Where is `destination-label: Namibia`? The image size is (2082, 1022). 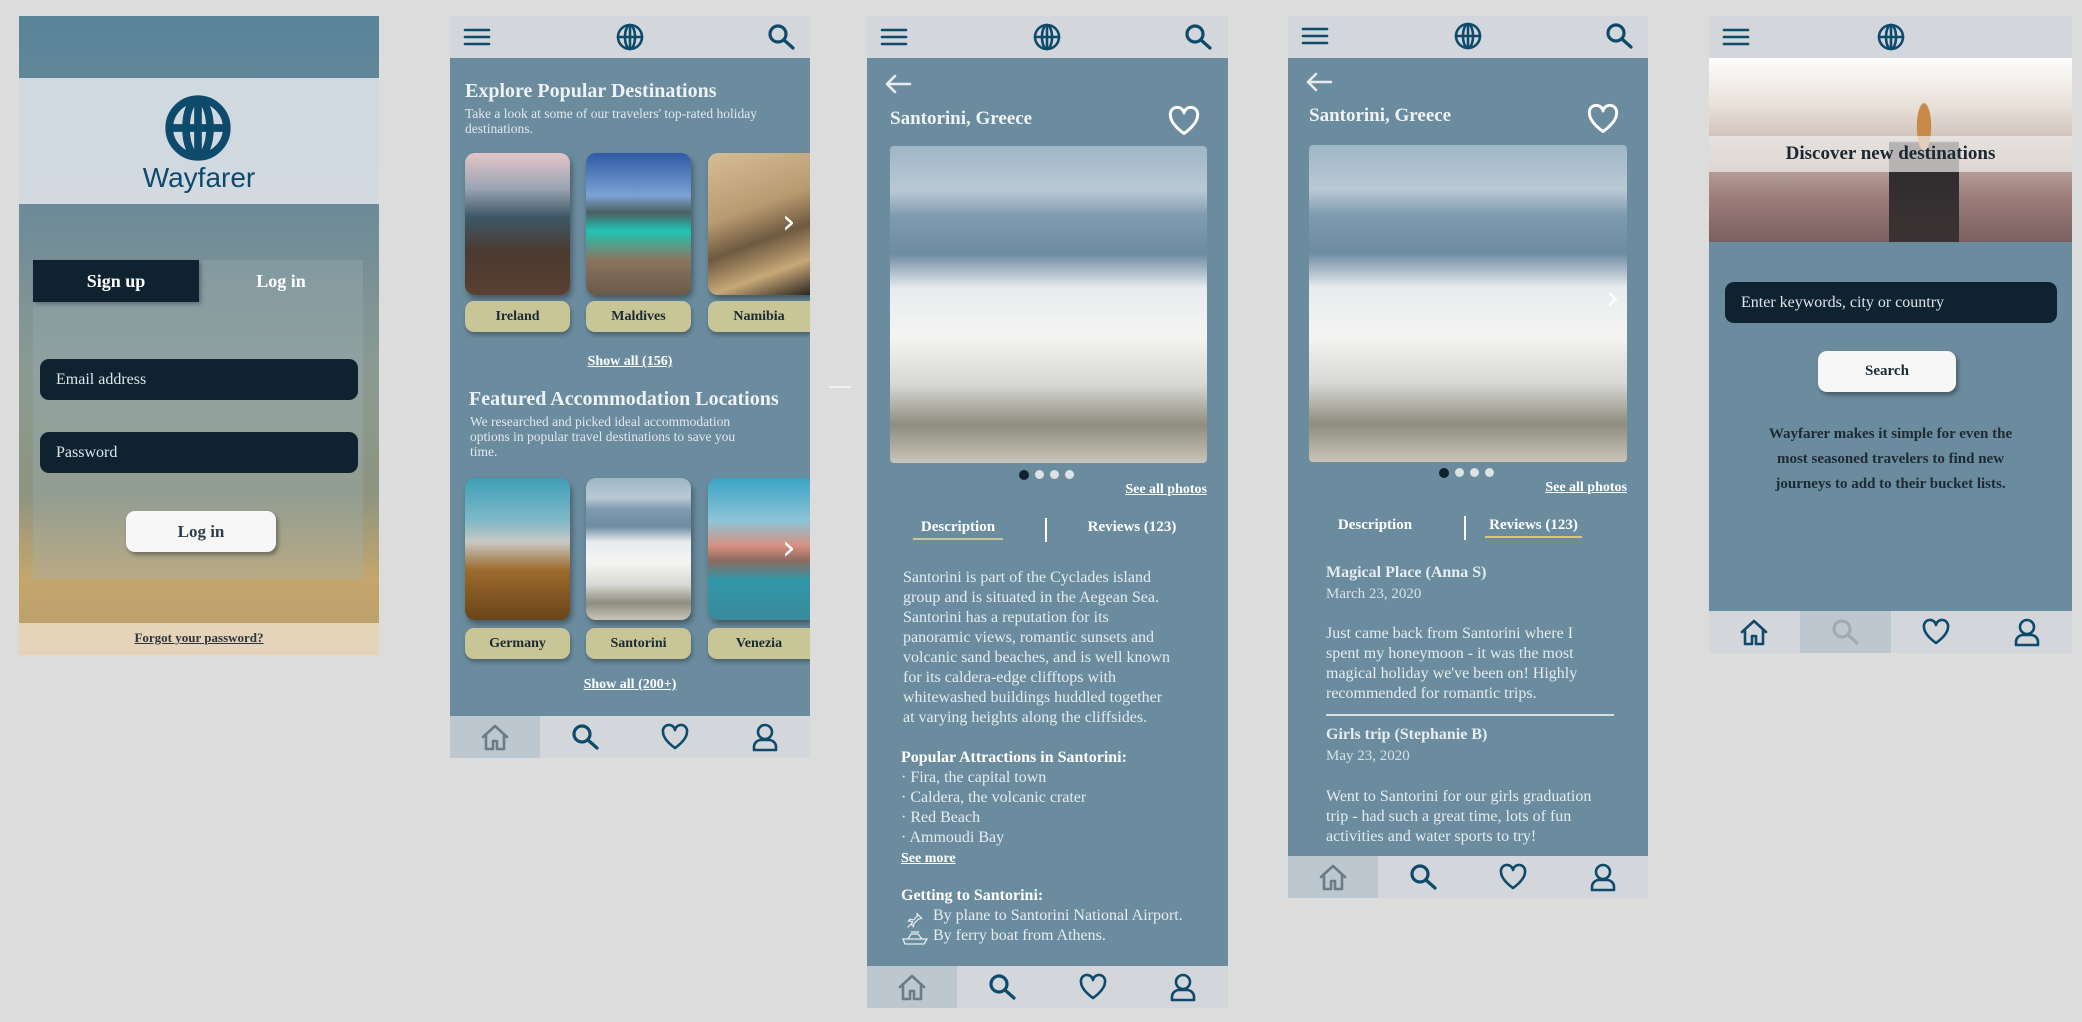 destination-label: Namibia is located at coordinates (759, 316).